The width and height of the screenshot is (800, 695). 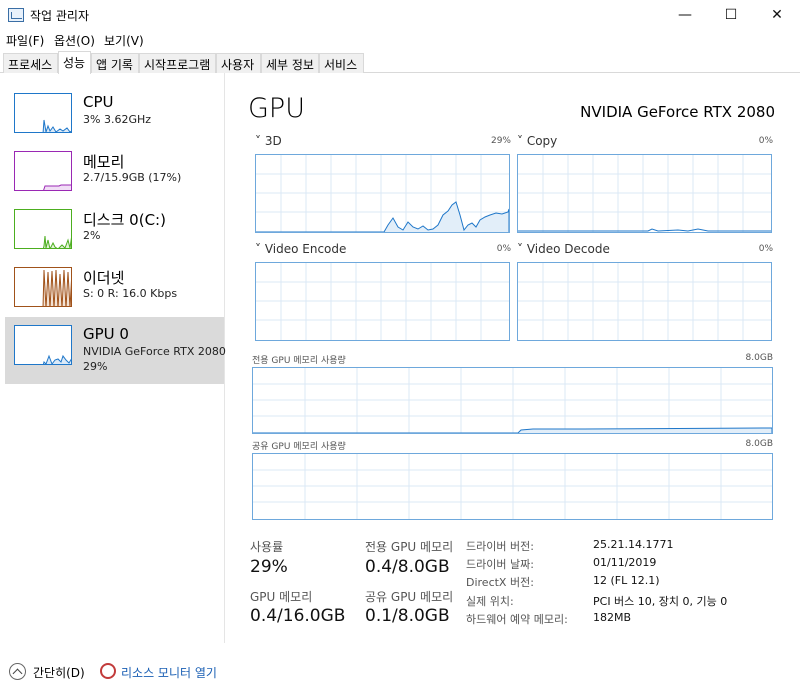 I want to click on sidebar-item-detail: 2%, so click(x=92, y=235).